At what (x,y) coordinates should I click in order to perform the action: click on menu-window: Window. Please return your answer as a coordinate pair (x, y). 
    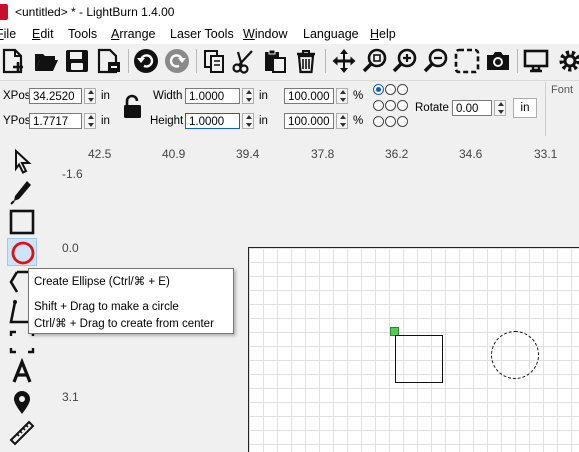
    Looking at the image, I should click on (265, 34).